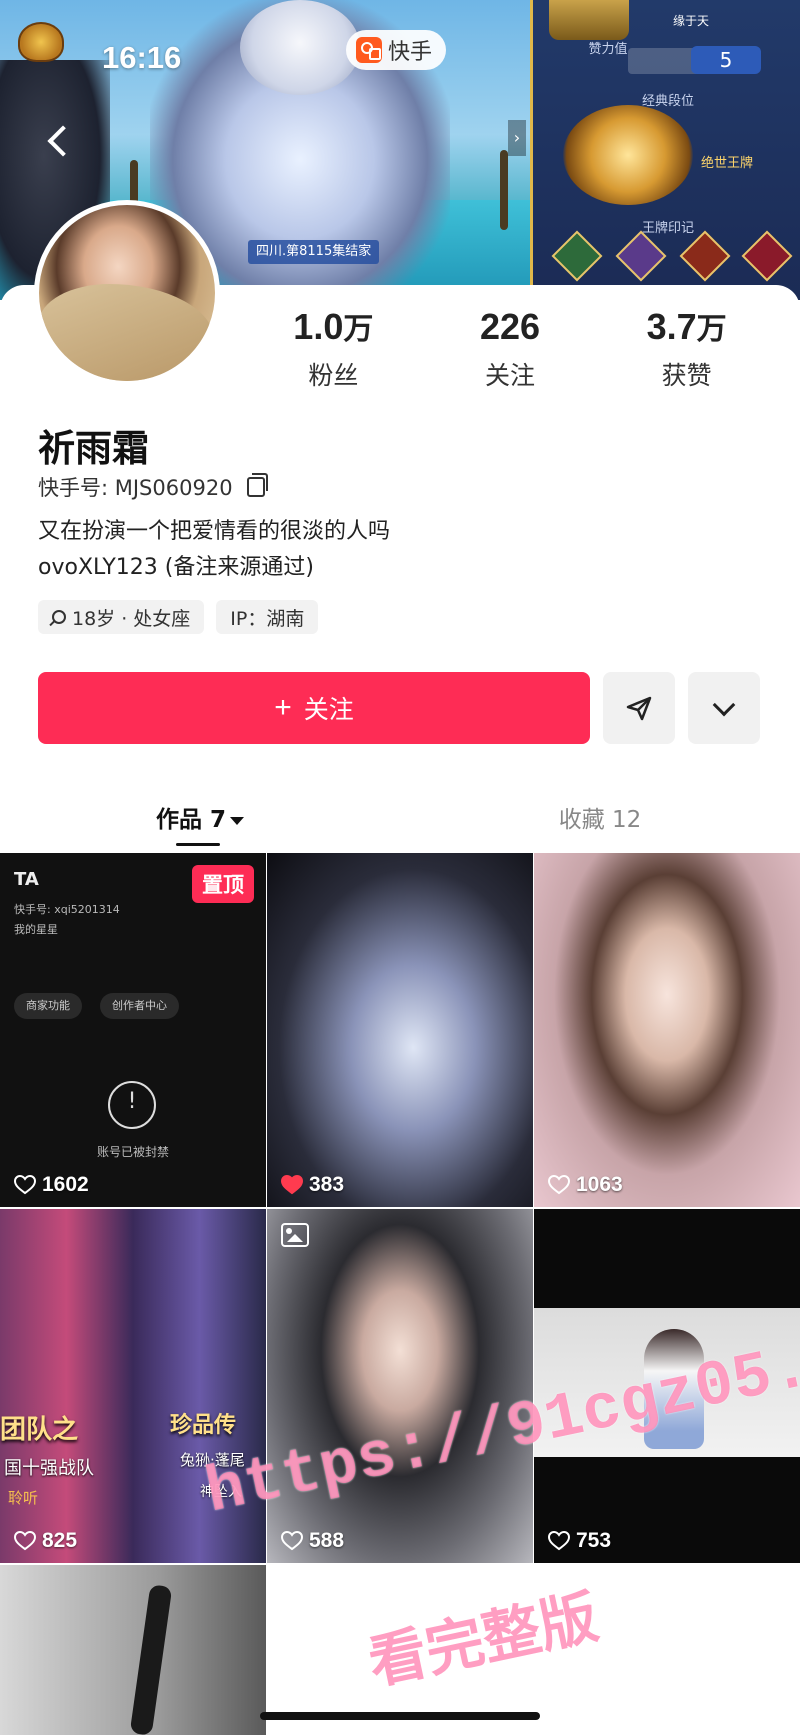 The width and height of the screenshot is (800, 1735). I want to click on profile-tags: 18岁 · 处女座 IP：湖南, so click(178, 617).